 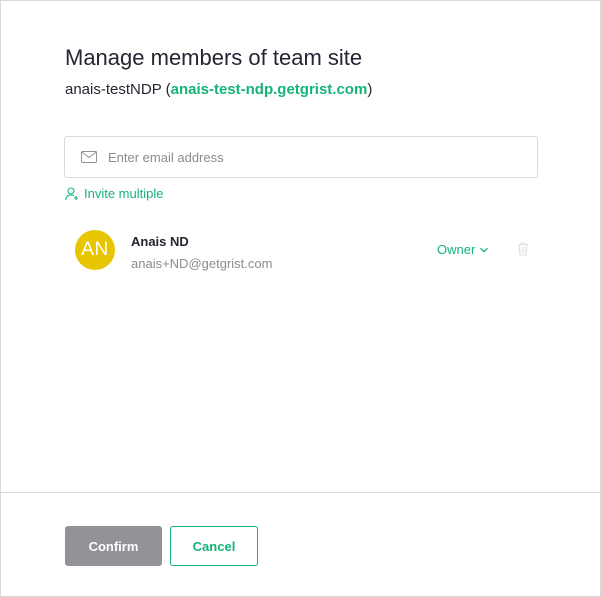 What do you see at coordinates (160, 241) in the screenshot?
I see `member-name: Anais ND` at bounding box center [160, 241].